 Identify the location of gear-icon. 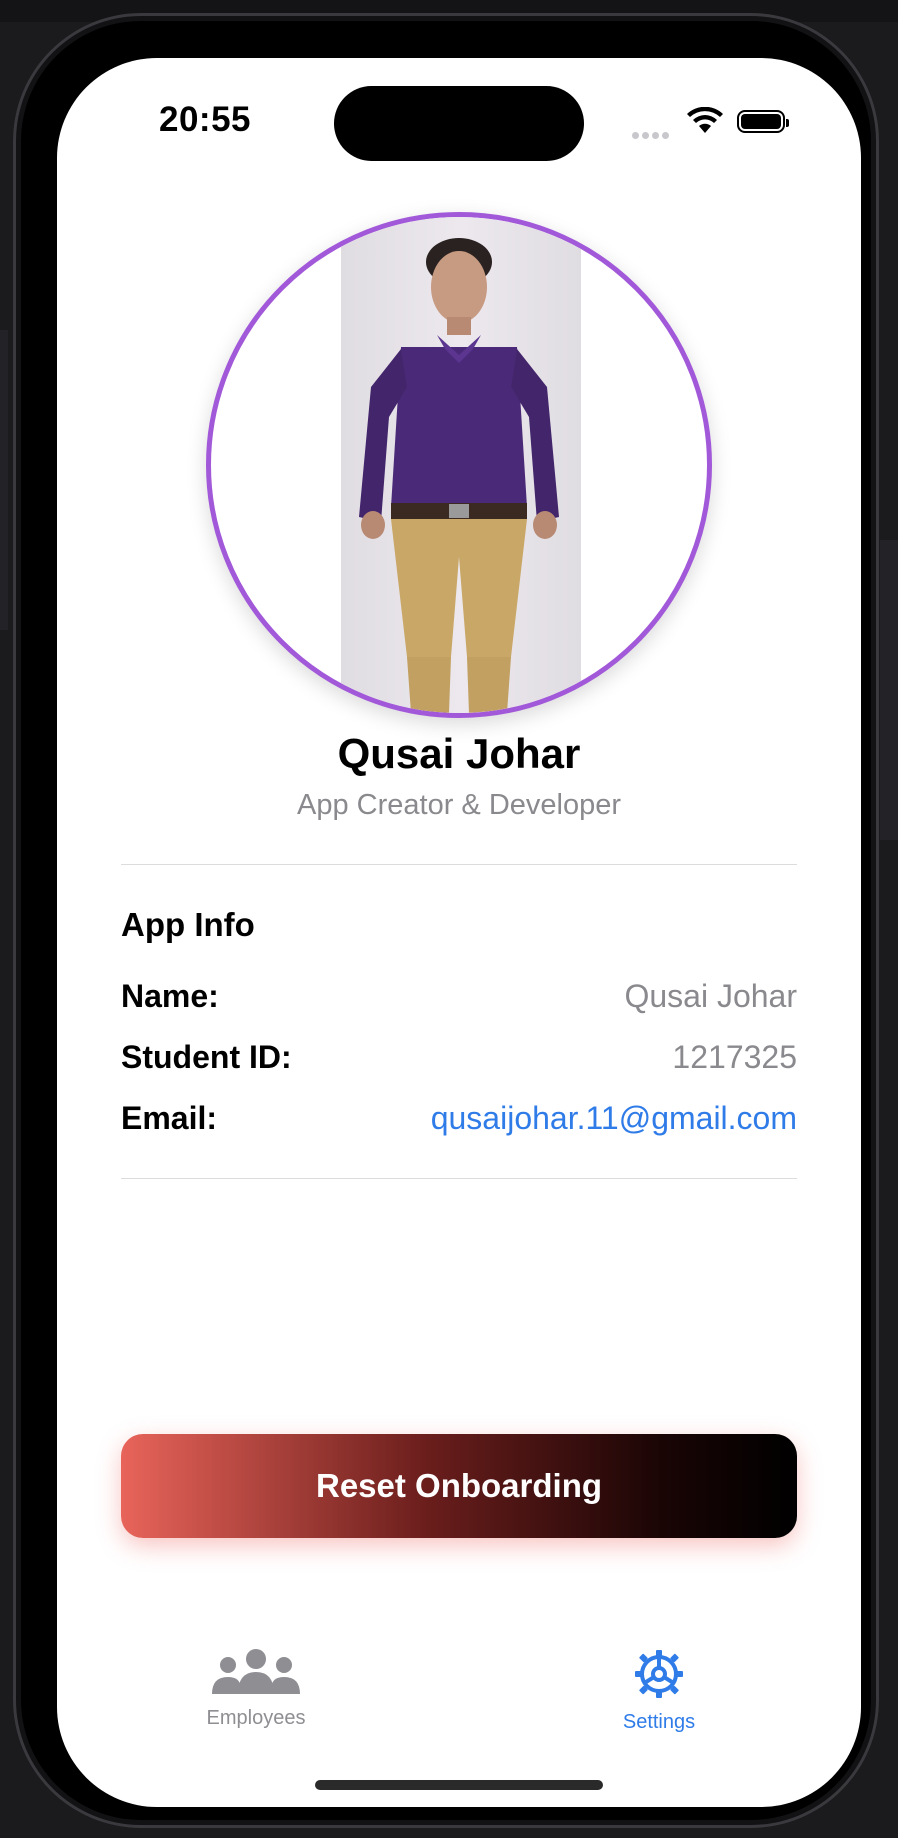
(659, 1674).